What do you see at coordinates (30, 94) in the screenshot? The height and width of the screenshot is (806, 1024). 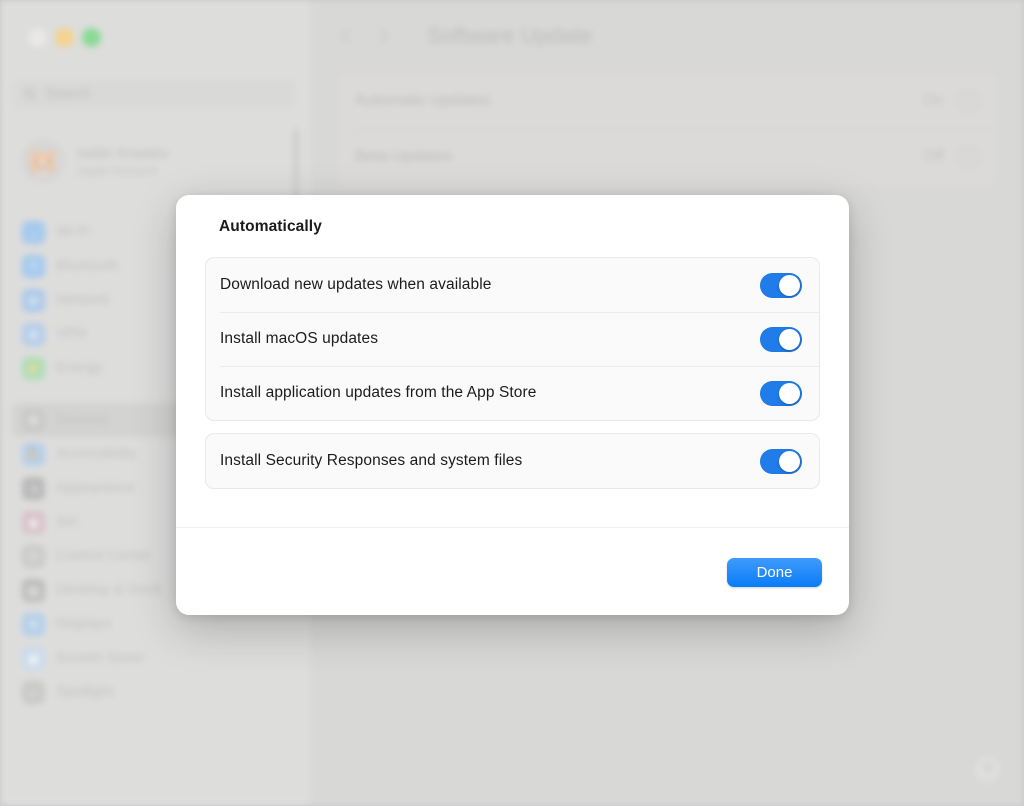 I see `search-icon` at bounding box center [30, 94].